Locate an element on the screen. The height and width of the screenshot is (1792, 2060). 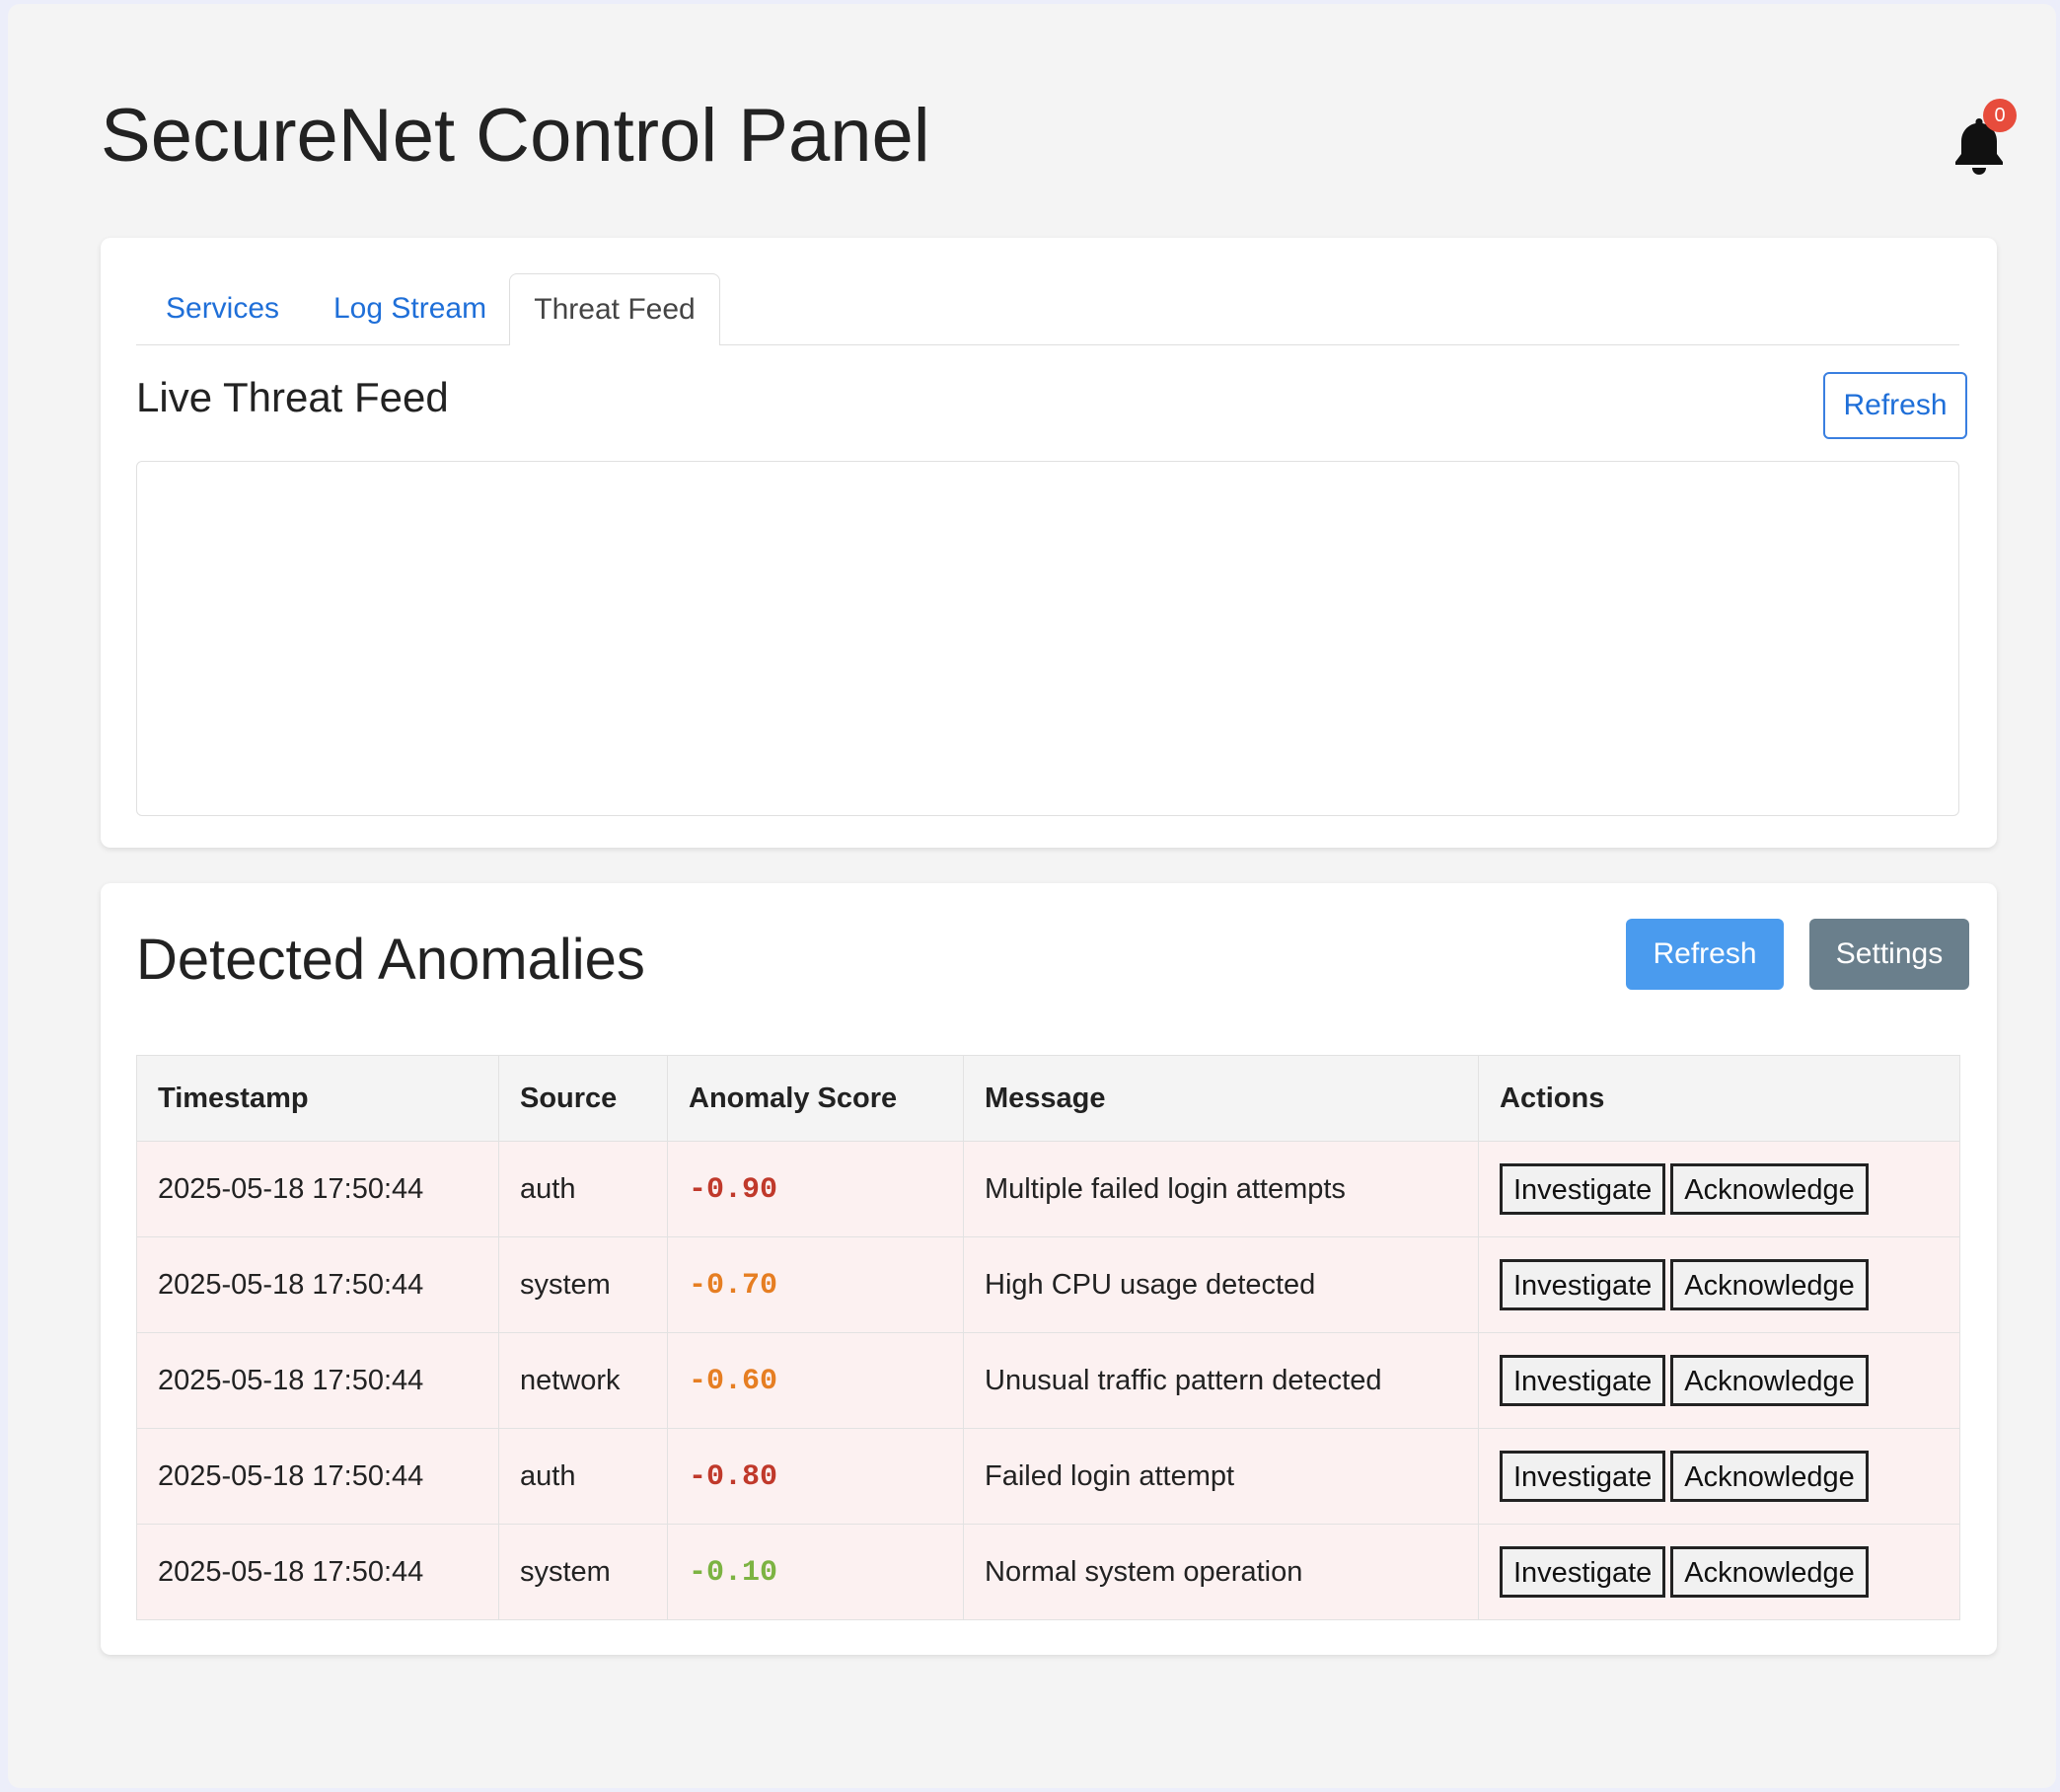
anomaly-score: -0.10 is located at coordinates (733, 1572).